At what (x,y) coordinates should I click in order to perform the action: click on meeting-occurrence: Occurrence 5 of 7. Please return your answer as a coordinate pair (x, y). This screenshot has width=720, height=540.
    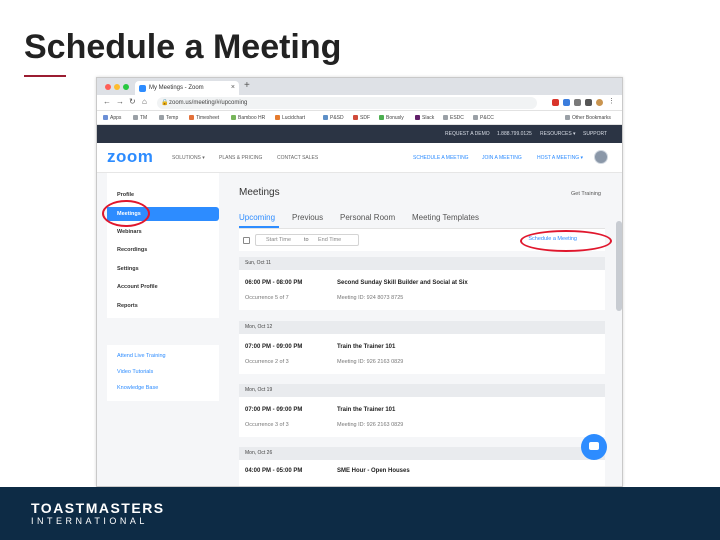
    Looking at the image, I should click on (267, 298).